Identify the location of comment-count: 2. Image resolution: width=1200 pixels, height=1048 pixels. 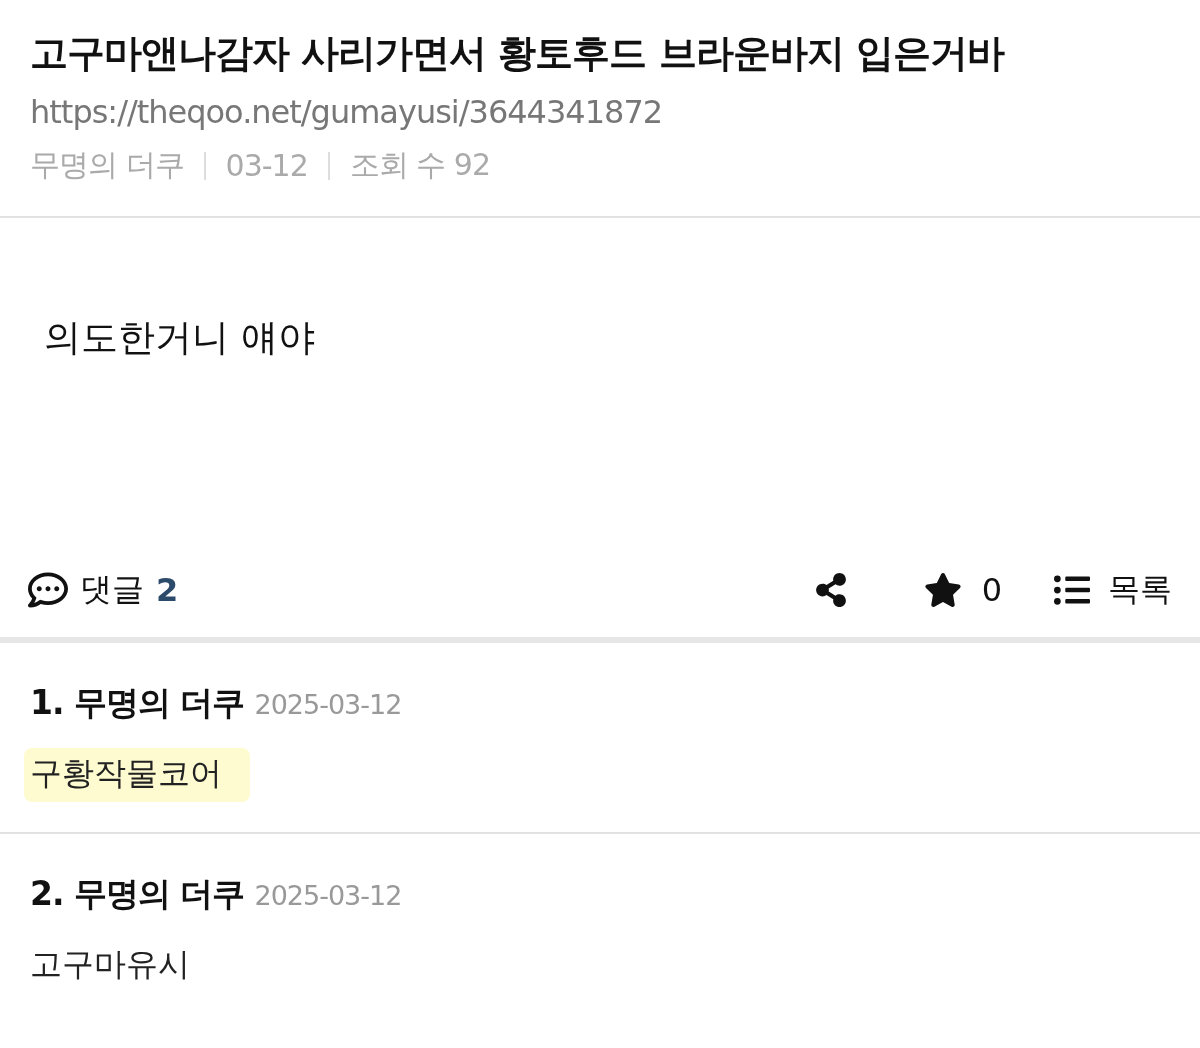
(167, 590).